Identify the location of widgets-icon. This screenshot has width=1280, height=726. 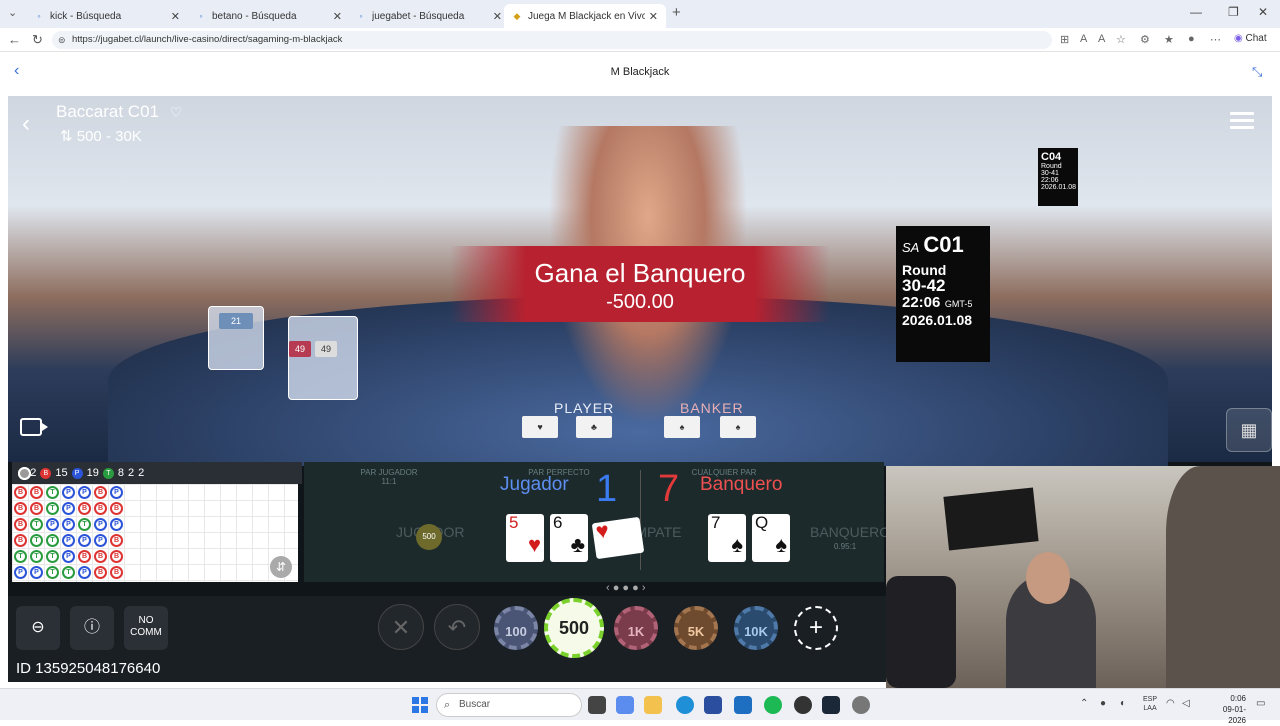
(625, 705).